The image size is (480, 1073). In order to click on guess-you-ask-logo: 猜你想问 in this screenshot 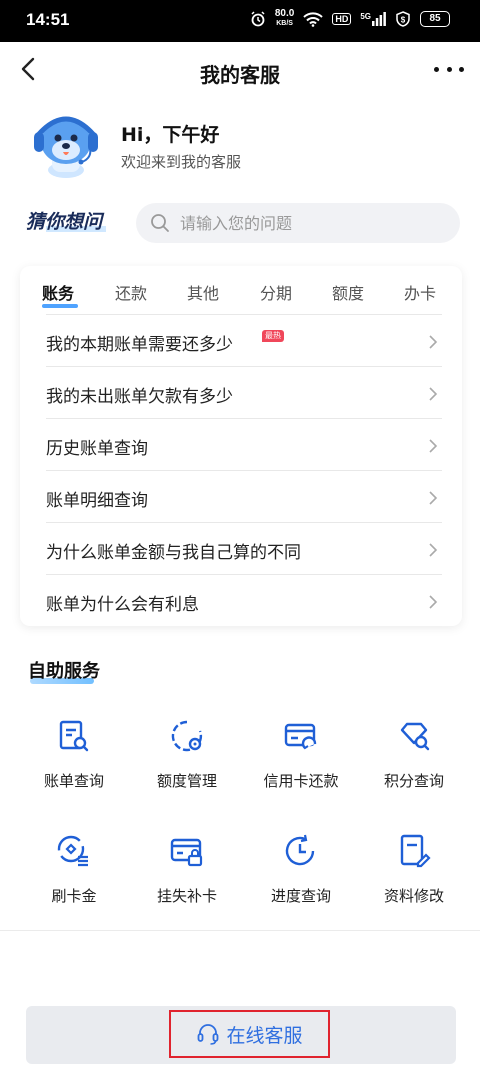, I will do `click(66, 220)`.